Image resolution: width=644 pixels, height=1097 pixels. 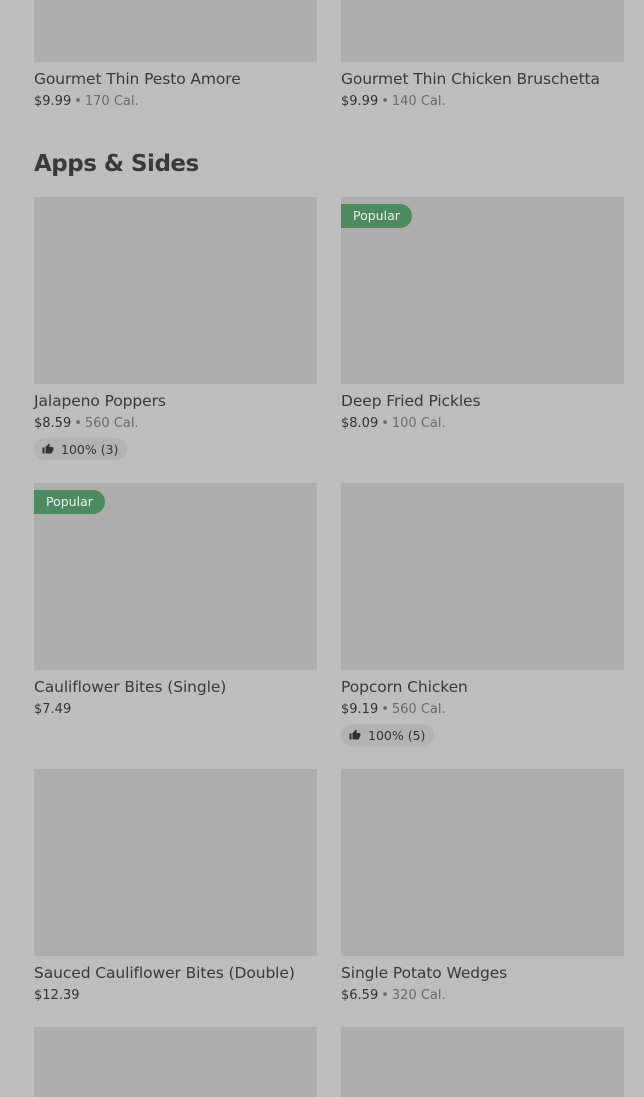 I want to click on item-price: $12.39, so click(x=57, y=995).